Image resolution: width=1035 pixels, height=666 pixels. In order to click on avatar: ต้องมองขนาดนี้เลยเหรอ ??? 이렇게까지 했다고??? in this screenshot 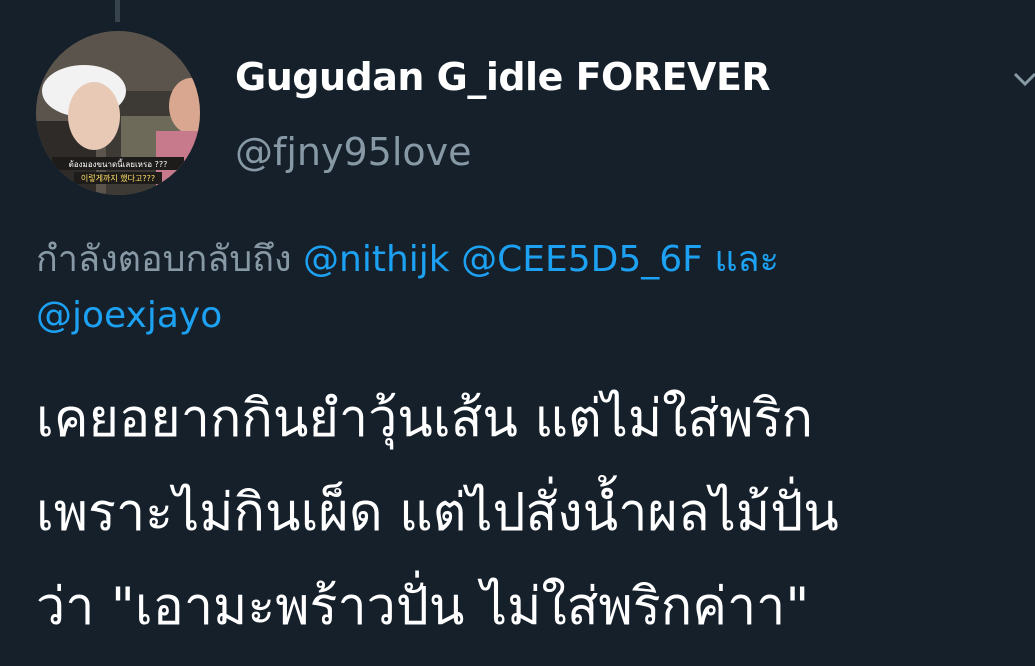, I will do `click(118, 113)`.